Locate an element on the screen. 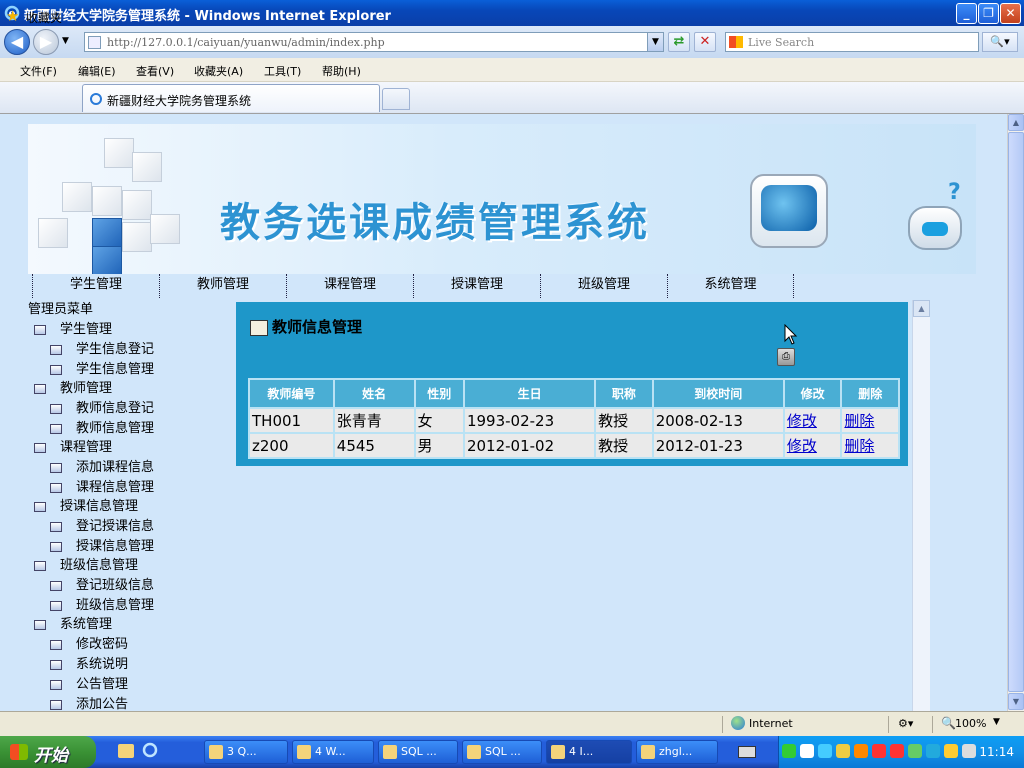  nav-student-management: 学生管理 is located at coordinates (95, 286).